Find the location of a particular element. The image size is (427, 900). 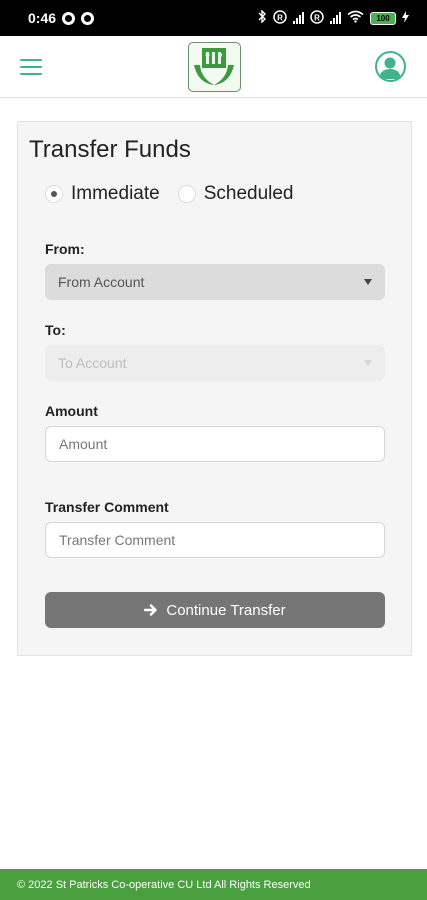

radio-scheduled: Scheduled is located at coordinates (235, 194).